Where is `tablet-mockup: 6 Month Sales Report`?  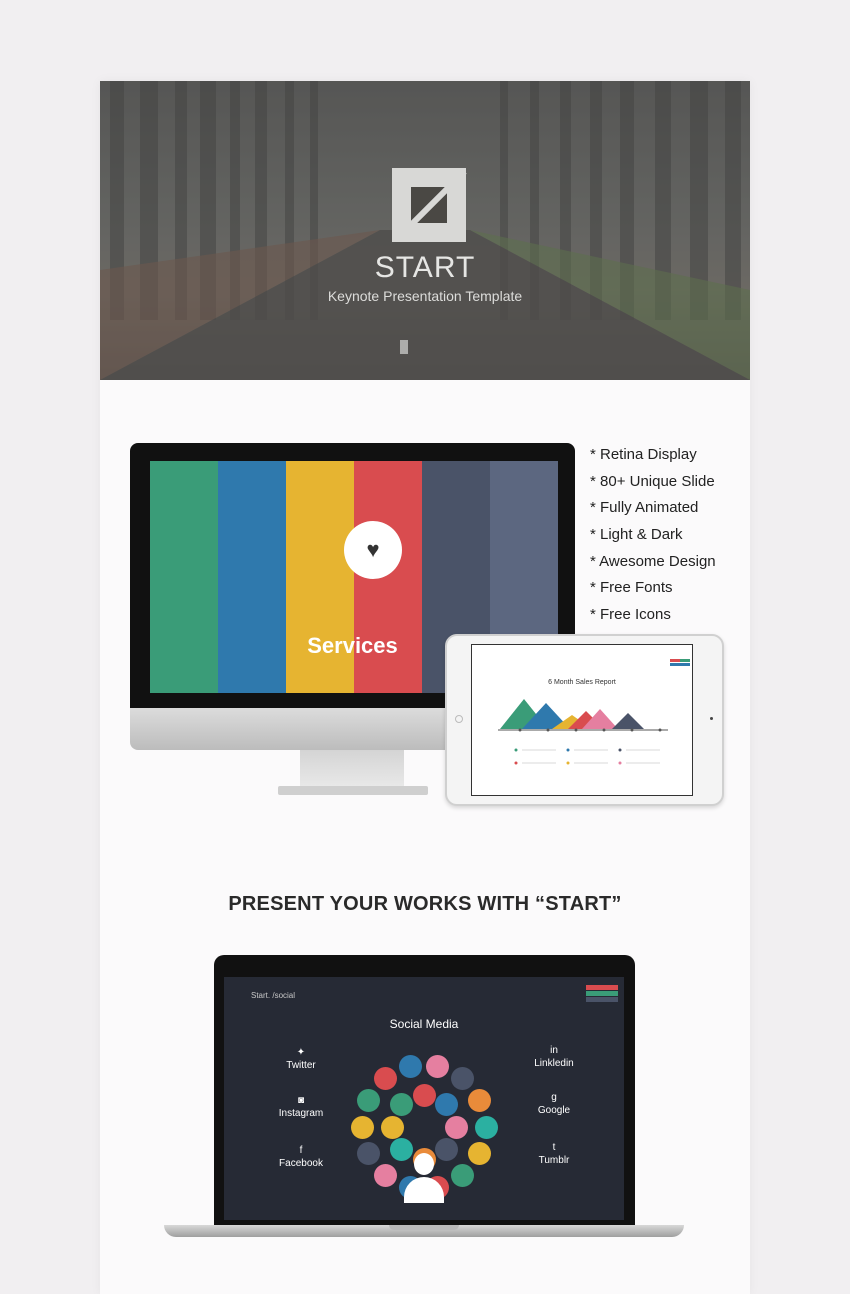 tablet-mockup: 6 Month Sales Report is located at coordinates (584, 720).